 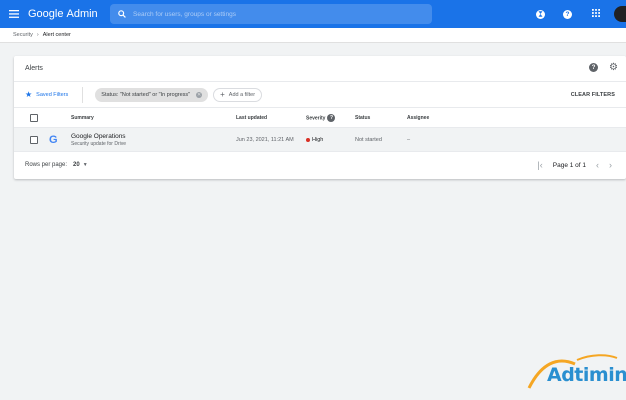 What do you see at coordinates (368, 139) in the screenshot?
I see `alert-status: Not started` at bounding box center [368, 139].